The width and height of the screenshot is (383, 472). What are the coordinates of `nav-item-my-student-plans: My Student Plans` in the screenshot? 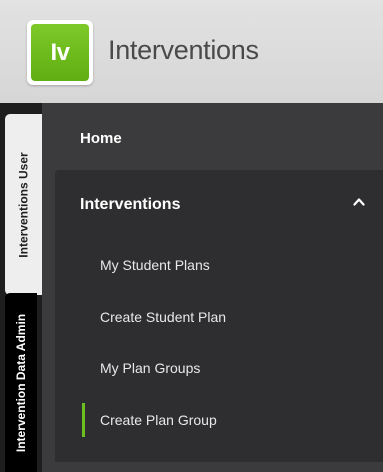 It's located at (219, 265).